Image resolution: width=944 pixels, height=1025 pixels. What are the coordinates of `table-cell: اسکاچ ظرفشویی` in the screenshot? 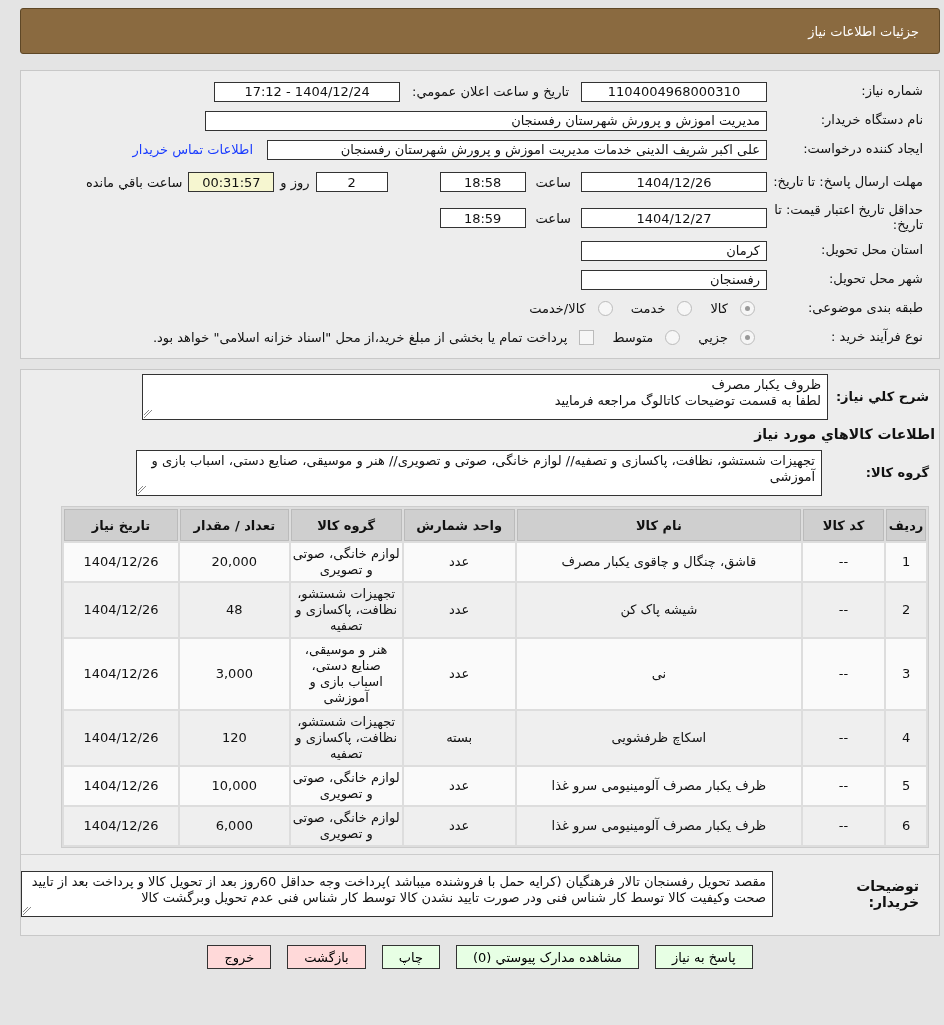 It's located at (658, 738).